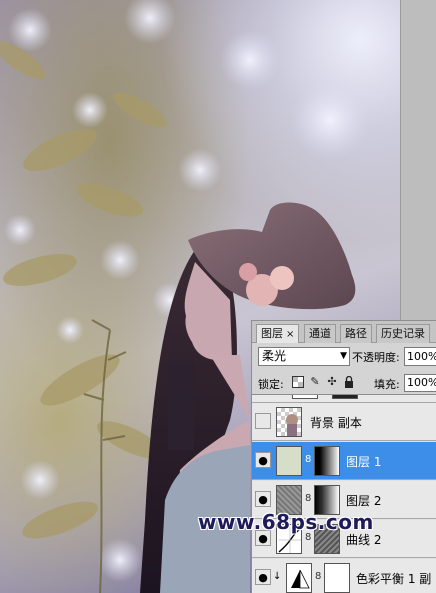  I want to click on blend-mode-select: 柔光 ▼, so click(304, 356).